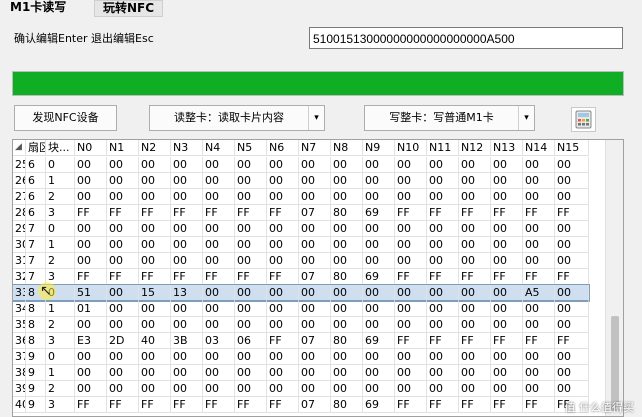 This screenshot has height=417, width=642. What do you see at coordinates (60, 405) in the screenshot?
I see `grid-cell: 3` at bounding box center [60, 405].